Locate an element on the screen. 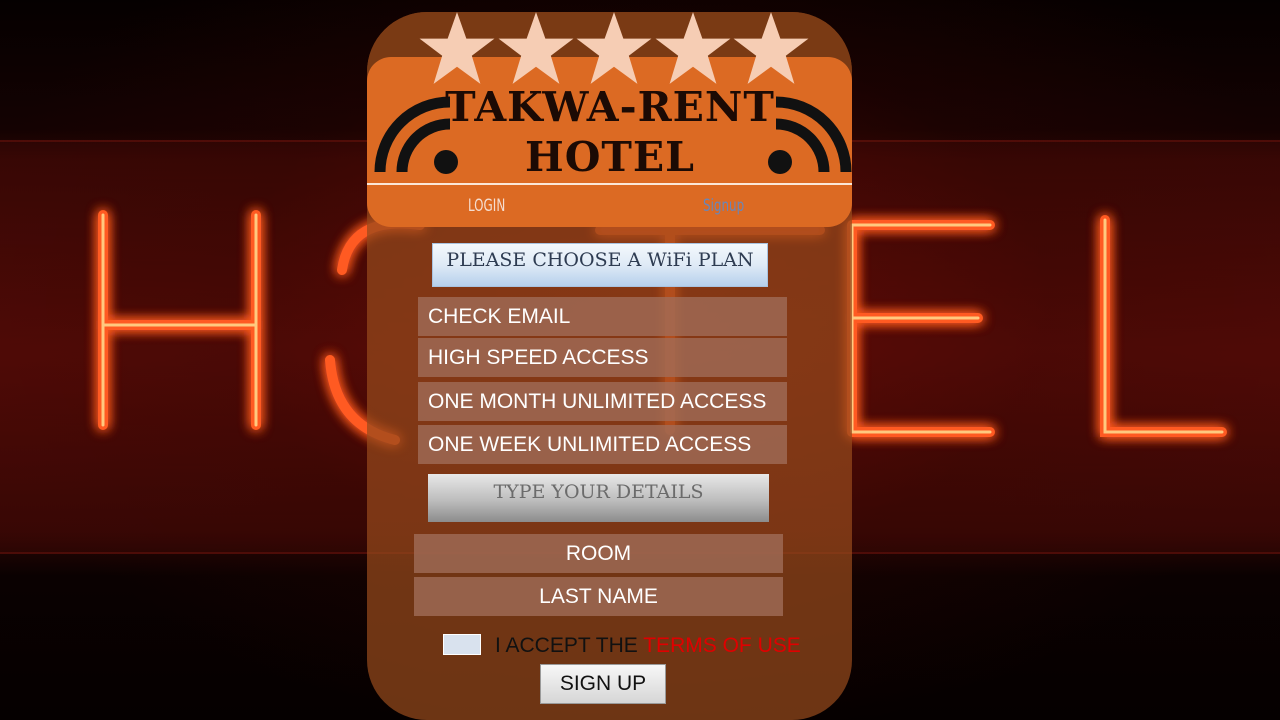 The height and width of the screenshot is (720, 1280). terms-of-use-link: TERMS OF USE is located at coordinates (722, 645).